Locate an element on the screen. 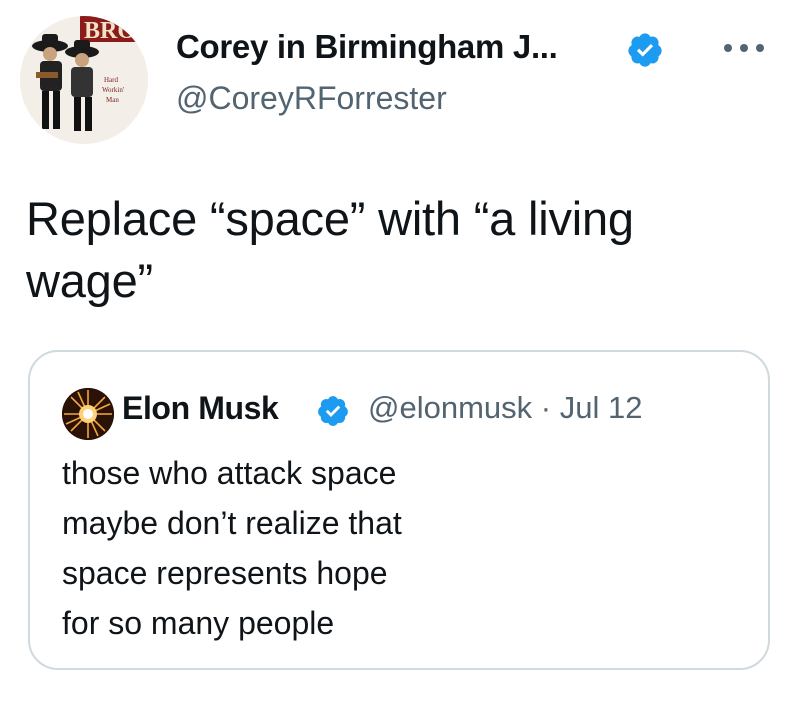 The width and height of the screenshot is (804, 706). quoted-text-line: space represents hope is located at coordinates (225, 573).